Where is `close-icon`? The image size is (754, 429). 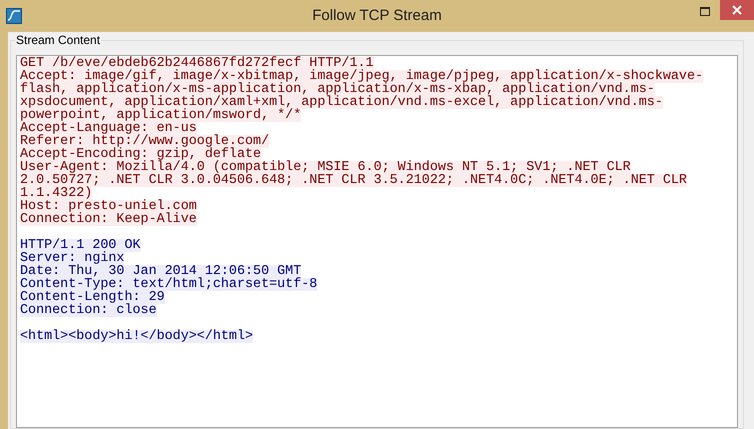 close-icon is located at coordinates (737, 10).